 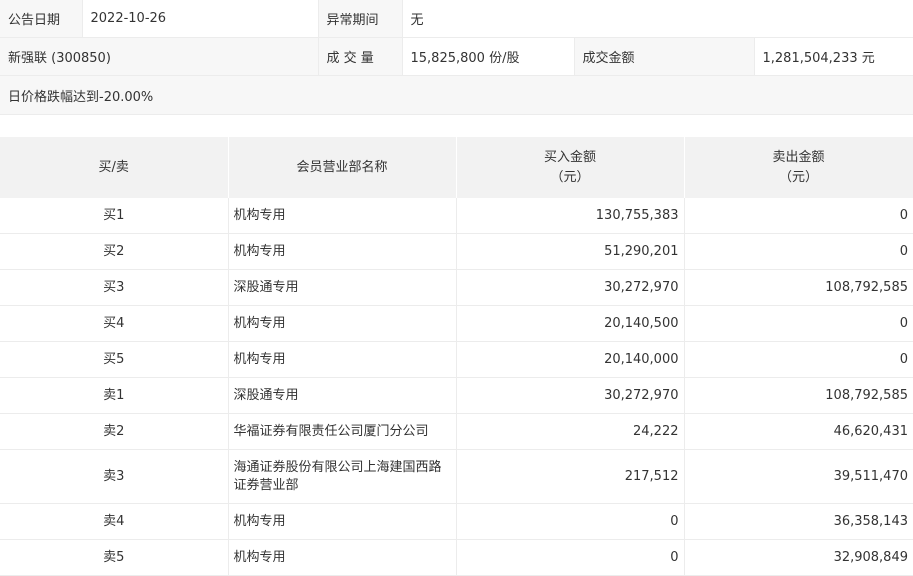 What do you see at coordinates (359, 19) in the screenshot?
I see `period-label: 异常期间` at bounding box center [359, 19].